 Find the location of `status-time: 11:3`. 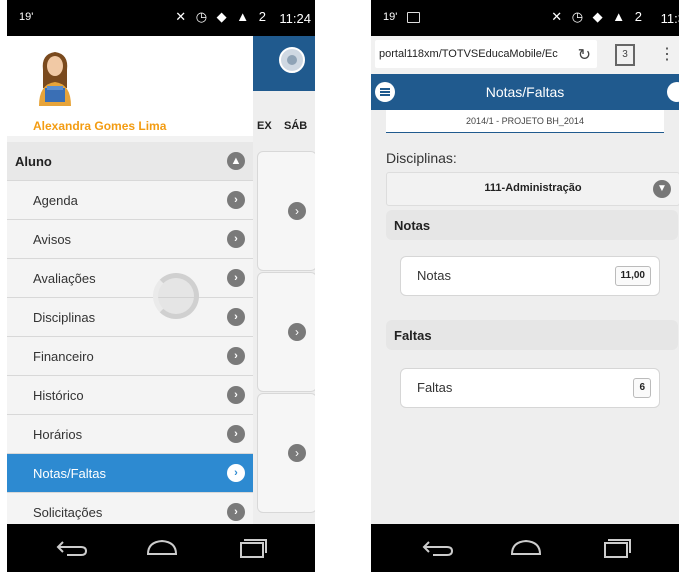

status-time: 11:3 is located at coordinates (669, 18).